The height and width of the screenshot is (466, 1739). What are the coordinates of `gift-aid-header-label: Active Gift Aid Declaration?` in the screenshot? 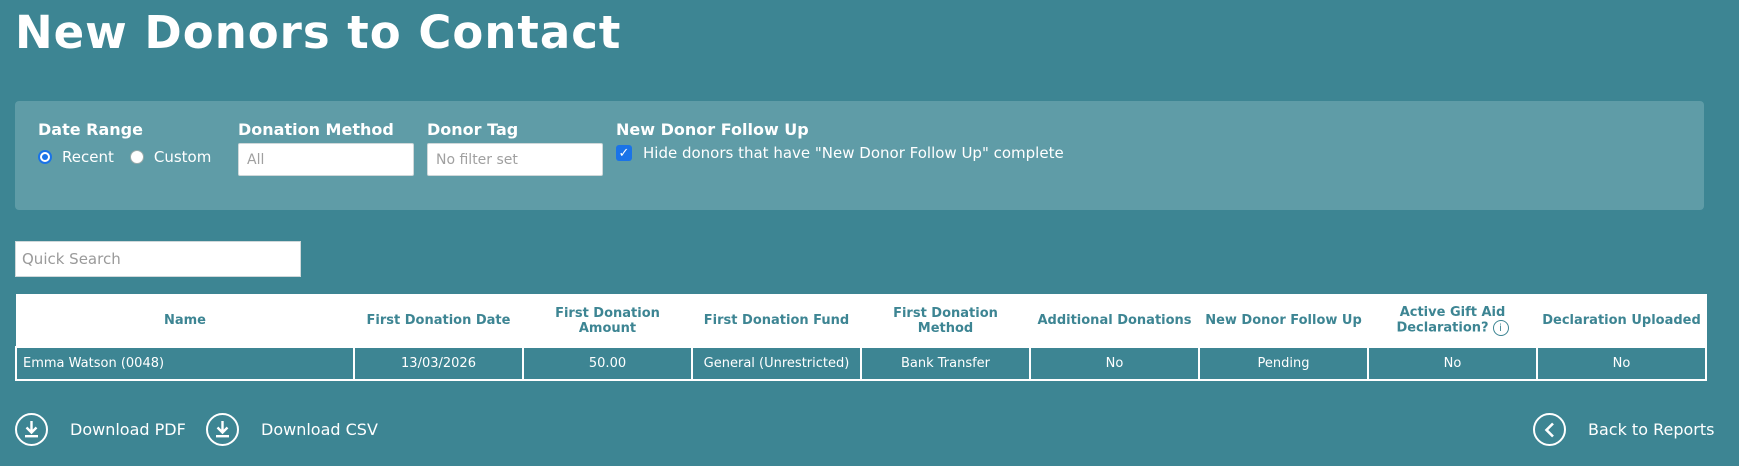 It's located at (1451, 320).